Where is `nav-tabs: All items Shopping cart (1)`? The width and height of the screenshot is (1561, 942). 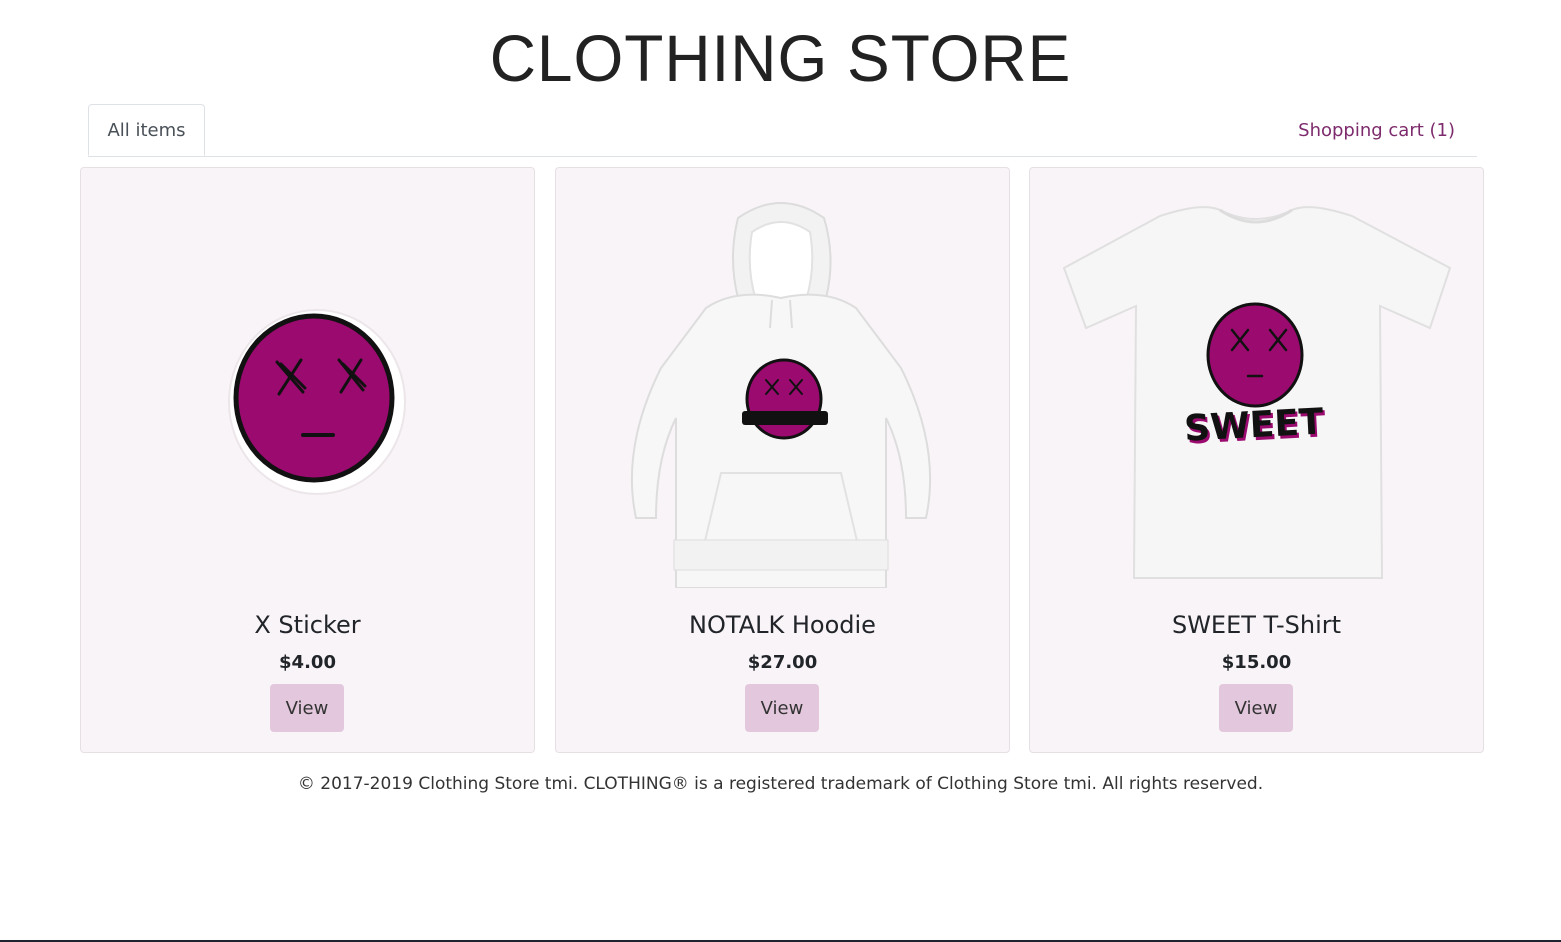
nav-tabs: All items Shopping cart (1) is located at coordinates (782, 130).